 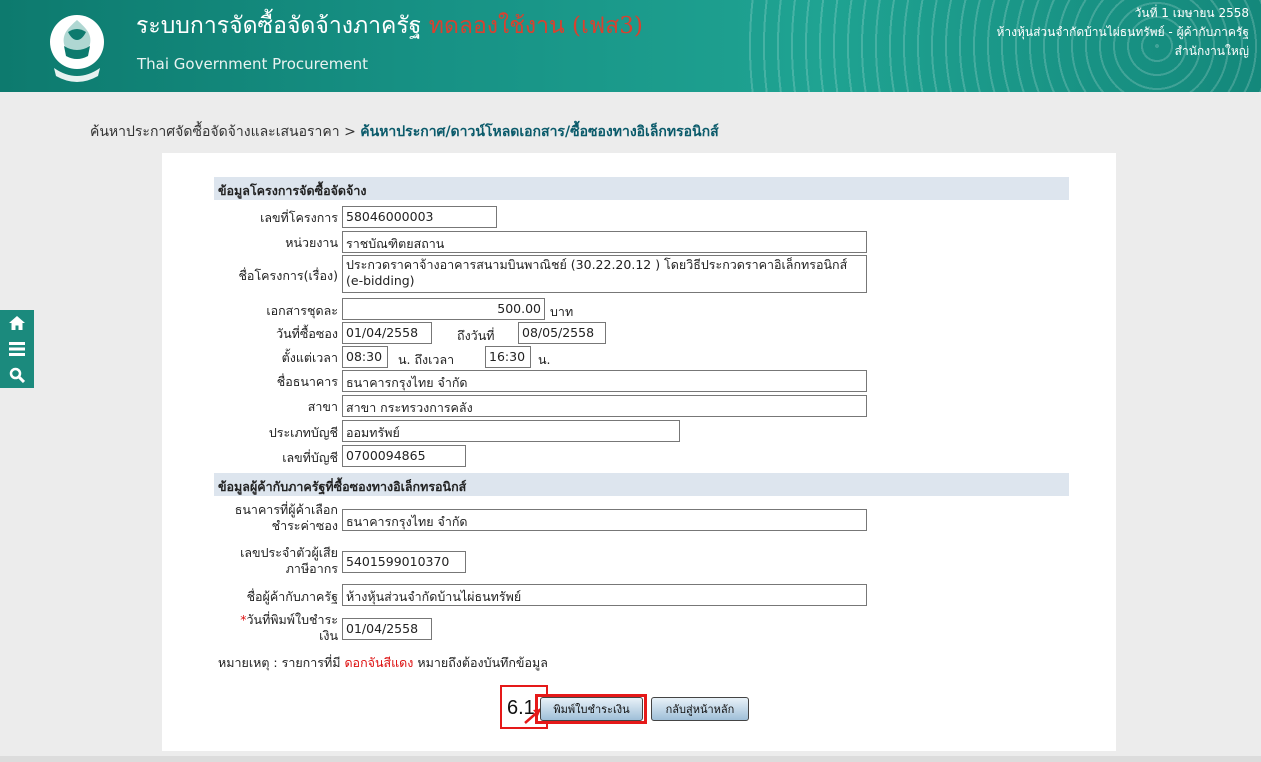 What do you see at coordinates (286, 509) in the screenshot?
I see `vendor-bank-label-line1: ธนาคารที่ผู้ค้าเลือก` at bounding box center [286, 509].